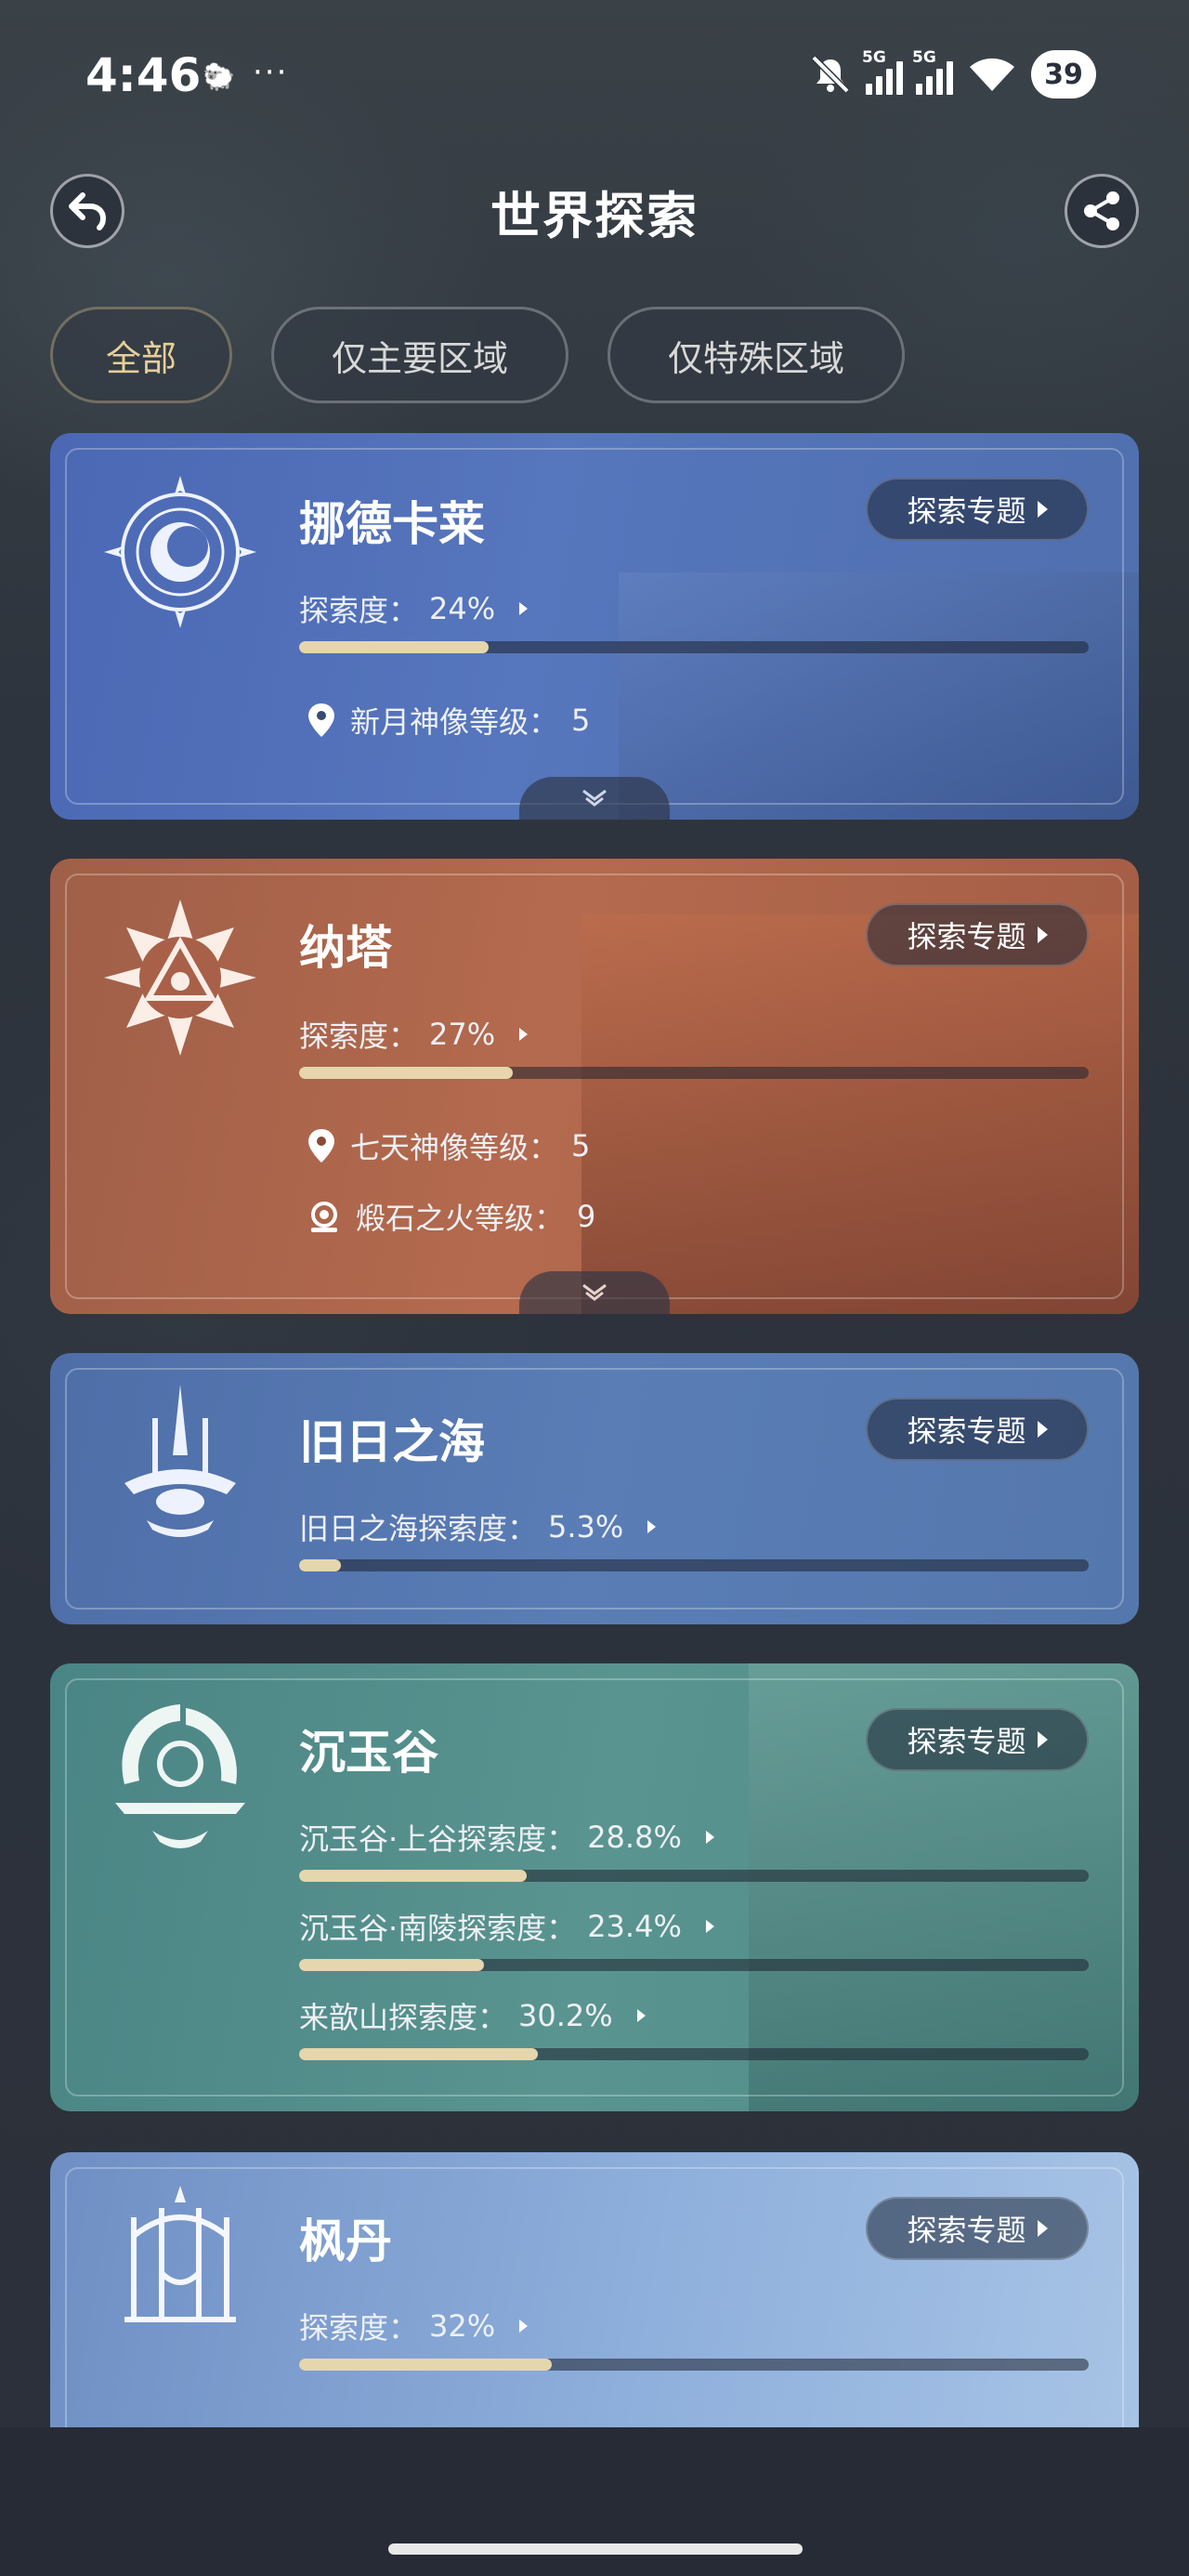 The width and height of the screenshot is (1189, 2576). I want to click on statue-level: 新月神像等级： 5, so click(448, 720).